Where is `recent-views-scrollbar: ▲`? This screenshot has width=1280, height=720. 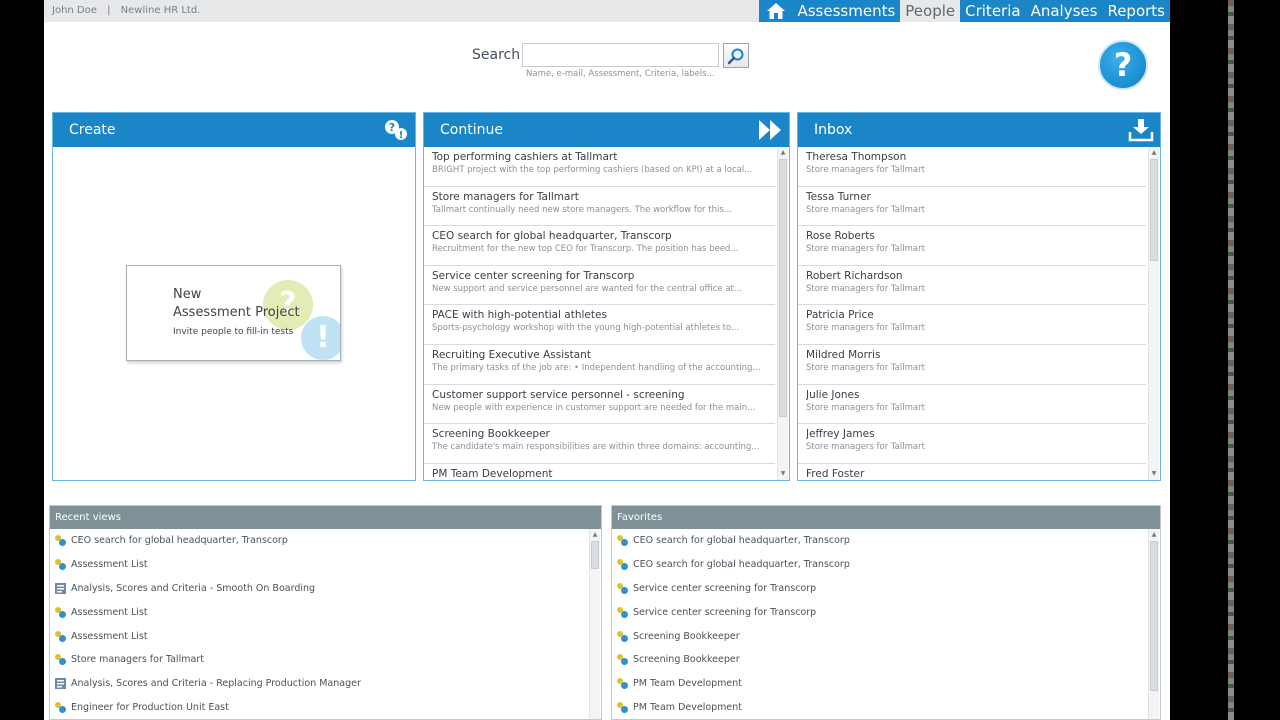
recent-views-scrollbar: ▲ is located at coordinates (594, 624).